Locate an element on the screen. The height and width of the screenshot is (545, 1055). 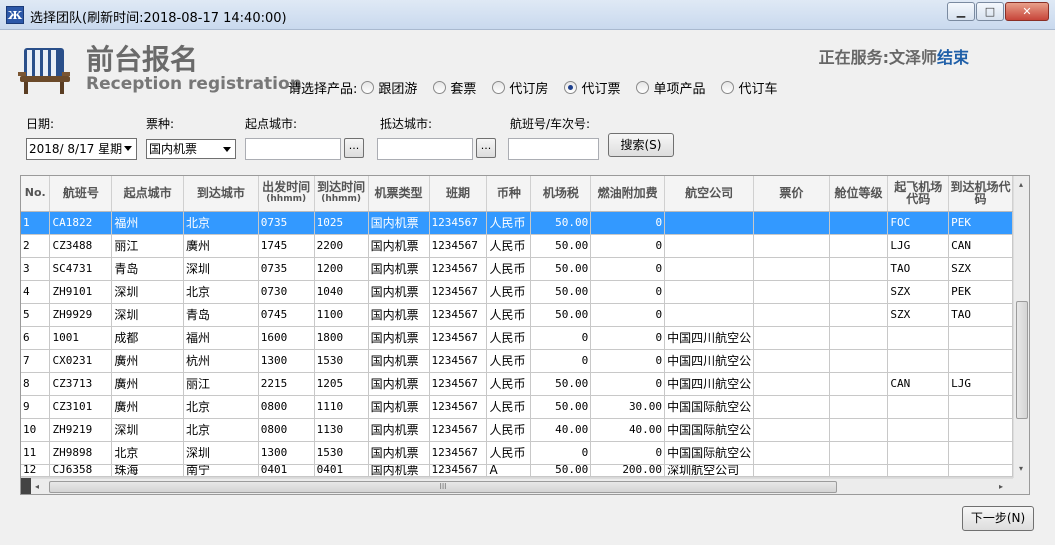
cell-no: 2 is located at coordinates (36, 246).